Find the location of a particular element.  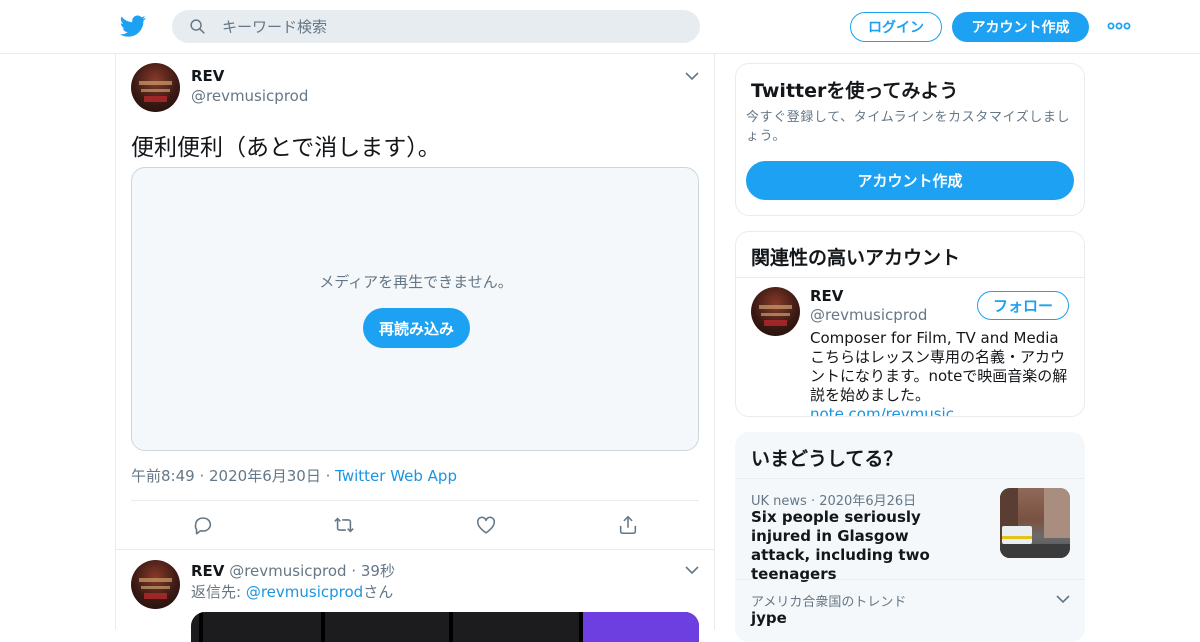

news-source: UK news is located at coordinates (779, 501).